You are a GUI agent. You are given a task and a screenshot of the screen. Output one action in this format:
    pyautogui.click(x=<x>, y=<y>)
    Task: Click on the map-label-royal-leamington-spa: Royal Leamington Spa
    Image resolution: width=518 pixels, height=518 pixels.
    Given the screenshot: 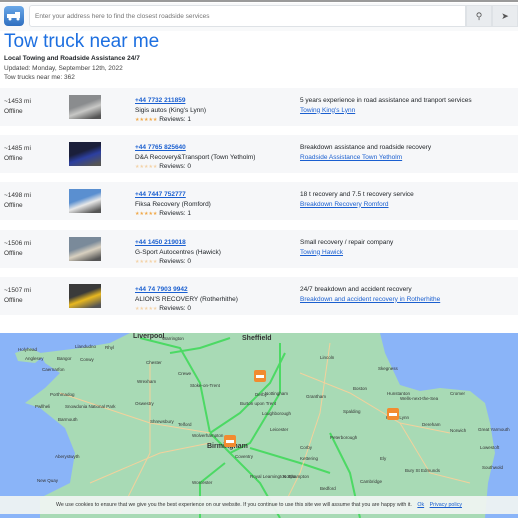 What is the action you would take?
    pyautogui.click(x=273, y=476)
    